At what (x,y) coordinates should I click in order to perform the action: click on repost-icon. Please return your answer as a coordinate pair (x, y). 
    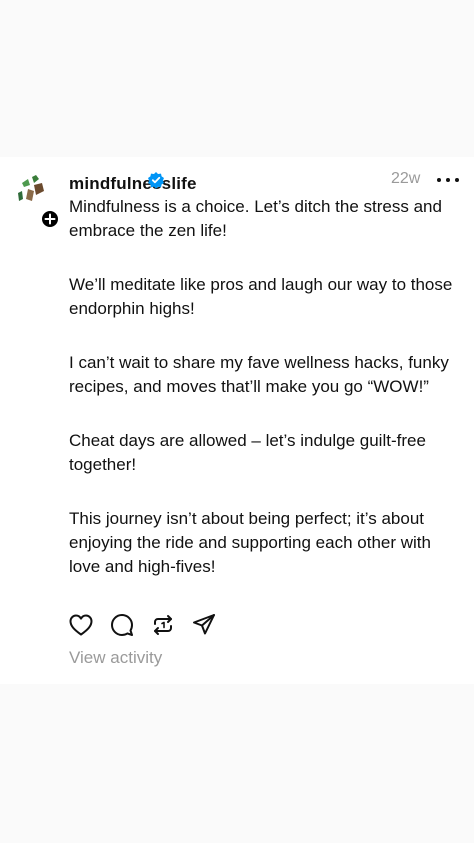
    Looking at the image, I should click on (163, 625).